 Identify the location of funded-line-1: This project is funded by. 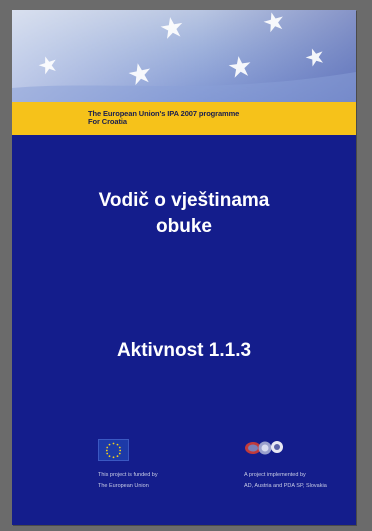
(128, 475).